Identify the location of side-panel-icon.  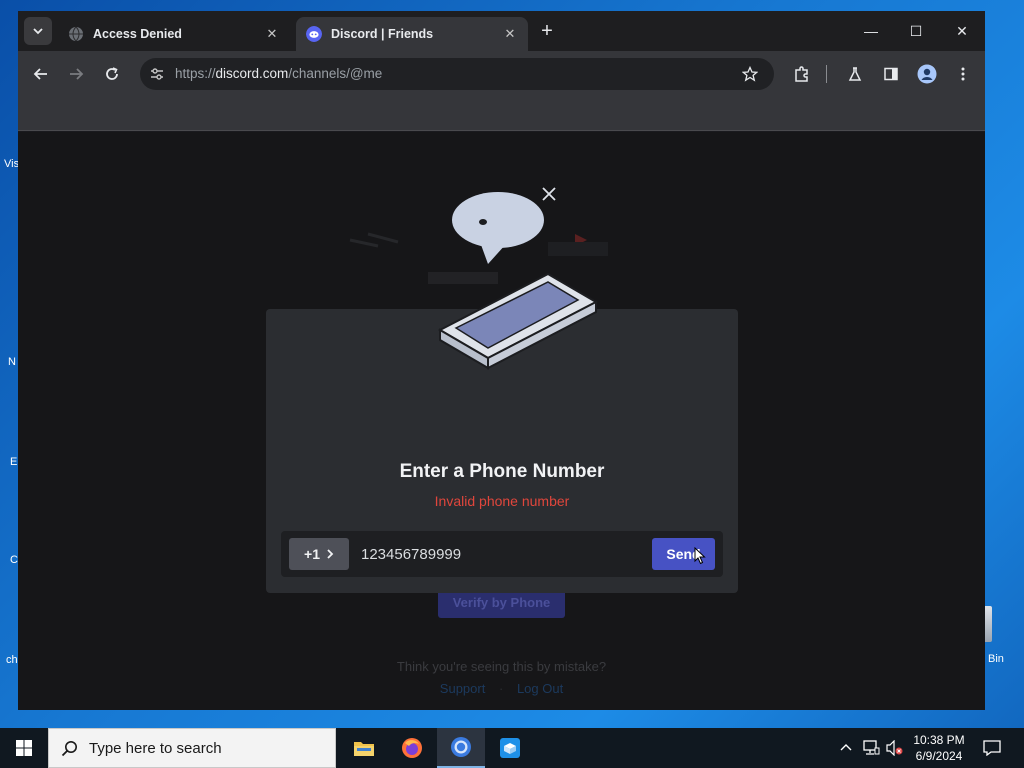
(891, 74).